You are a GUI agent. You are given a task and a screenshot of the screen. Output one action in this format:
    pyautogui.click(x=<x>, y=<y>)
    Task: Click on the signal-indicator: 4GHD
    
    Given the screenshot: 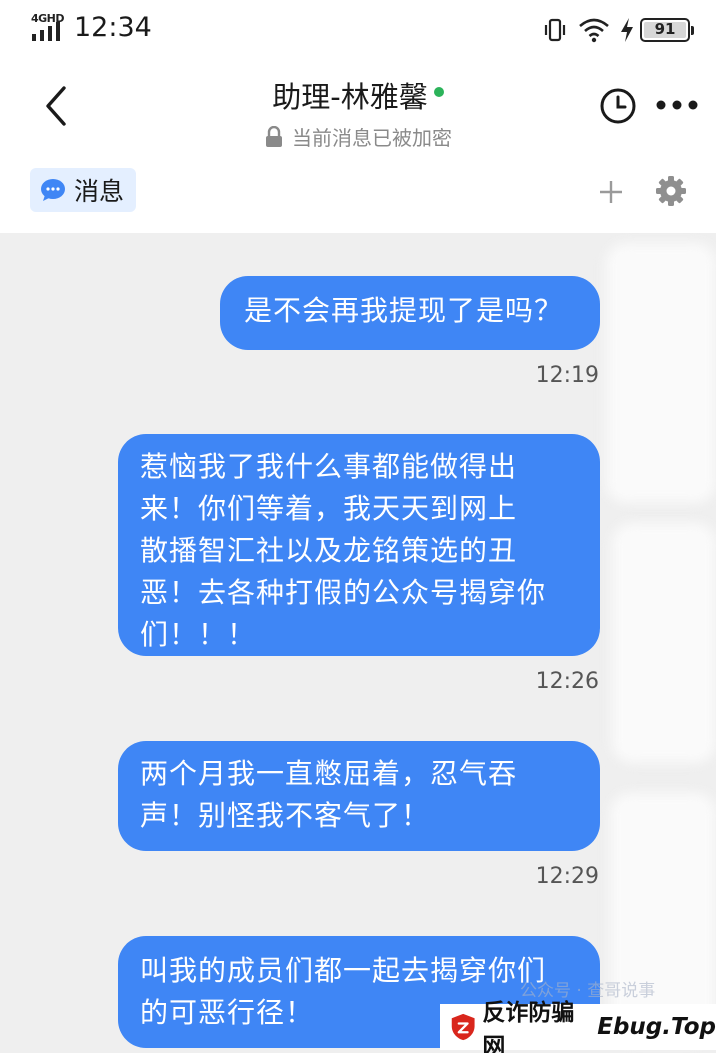 What is the action you would take?
    pyautogui.click(x=48, y=27)
    